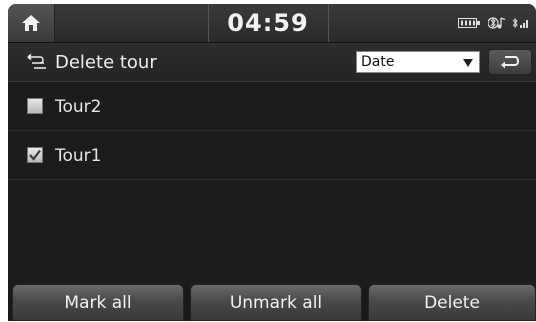 This screenshot has width=536, height=322. What do you see at coordinates (78, 106) in the screenshot?
I see `tour-label: Tour2` at bounding box center [78, 106].